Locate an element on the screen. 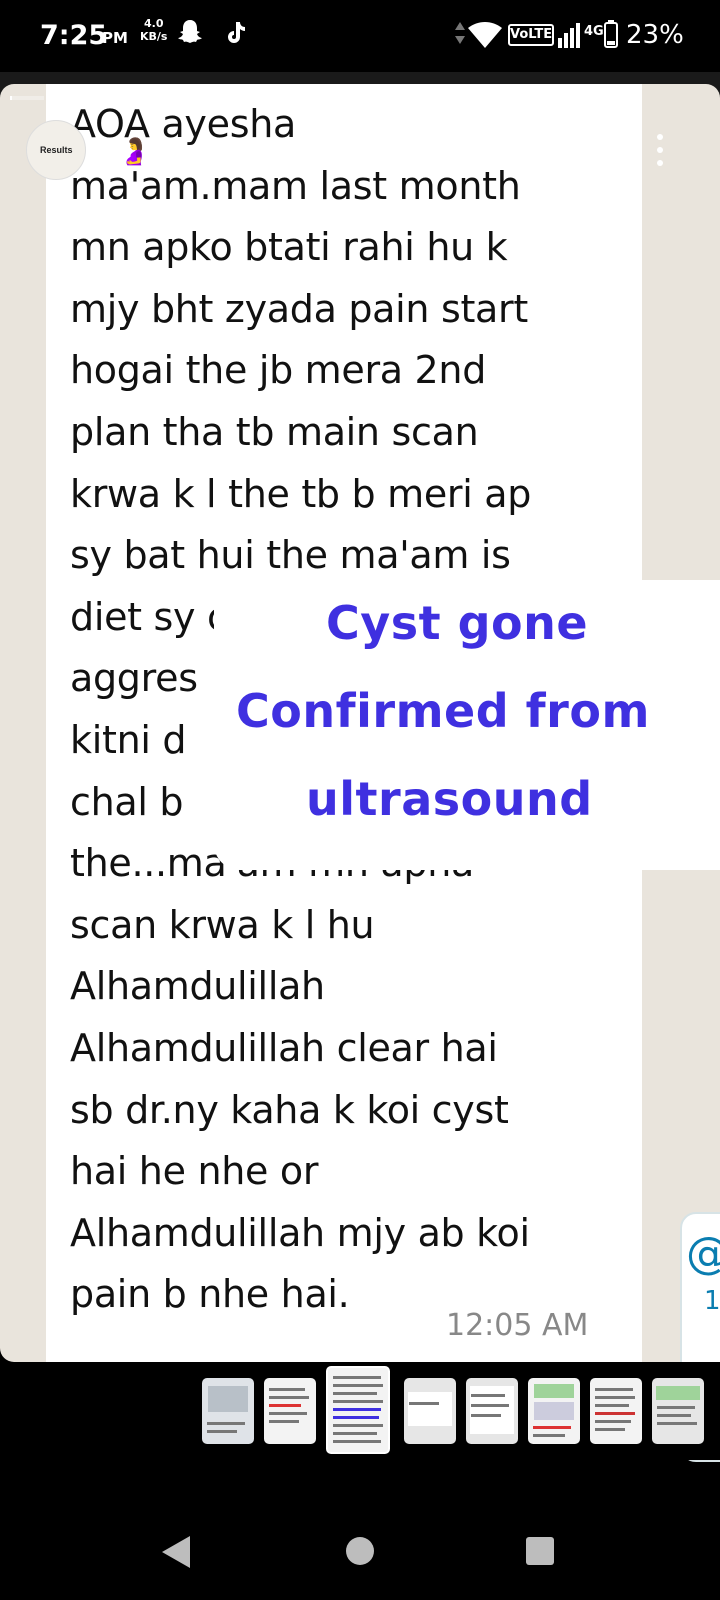 The height and width of the screenshot is (1600, 720). back-button is located at coordinates (176, 1552).